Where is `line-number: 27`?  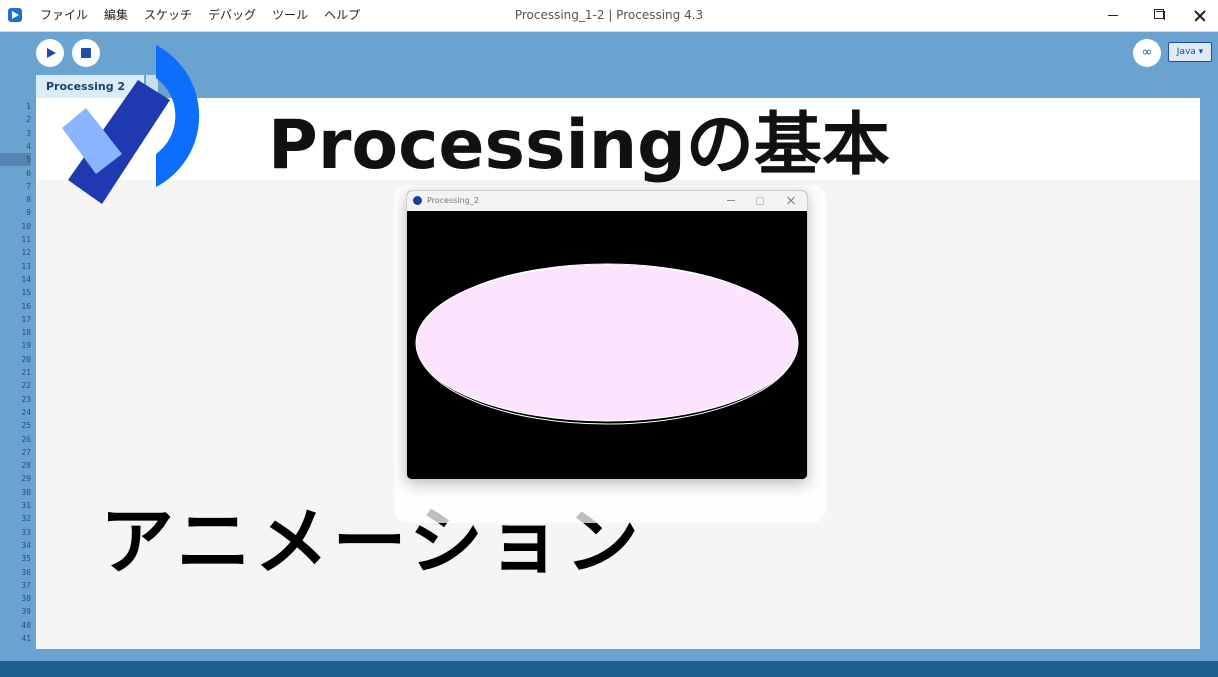 line-number: 27 is located at coordinates (26, 452).